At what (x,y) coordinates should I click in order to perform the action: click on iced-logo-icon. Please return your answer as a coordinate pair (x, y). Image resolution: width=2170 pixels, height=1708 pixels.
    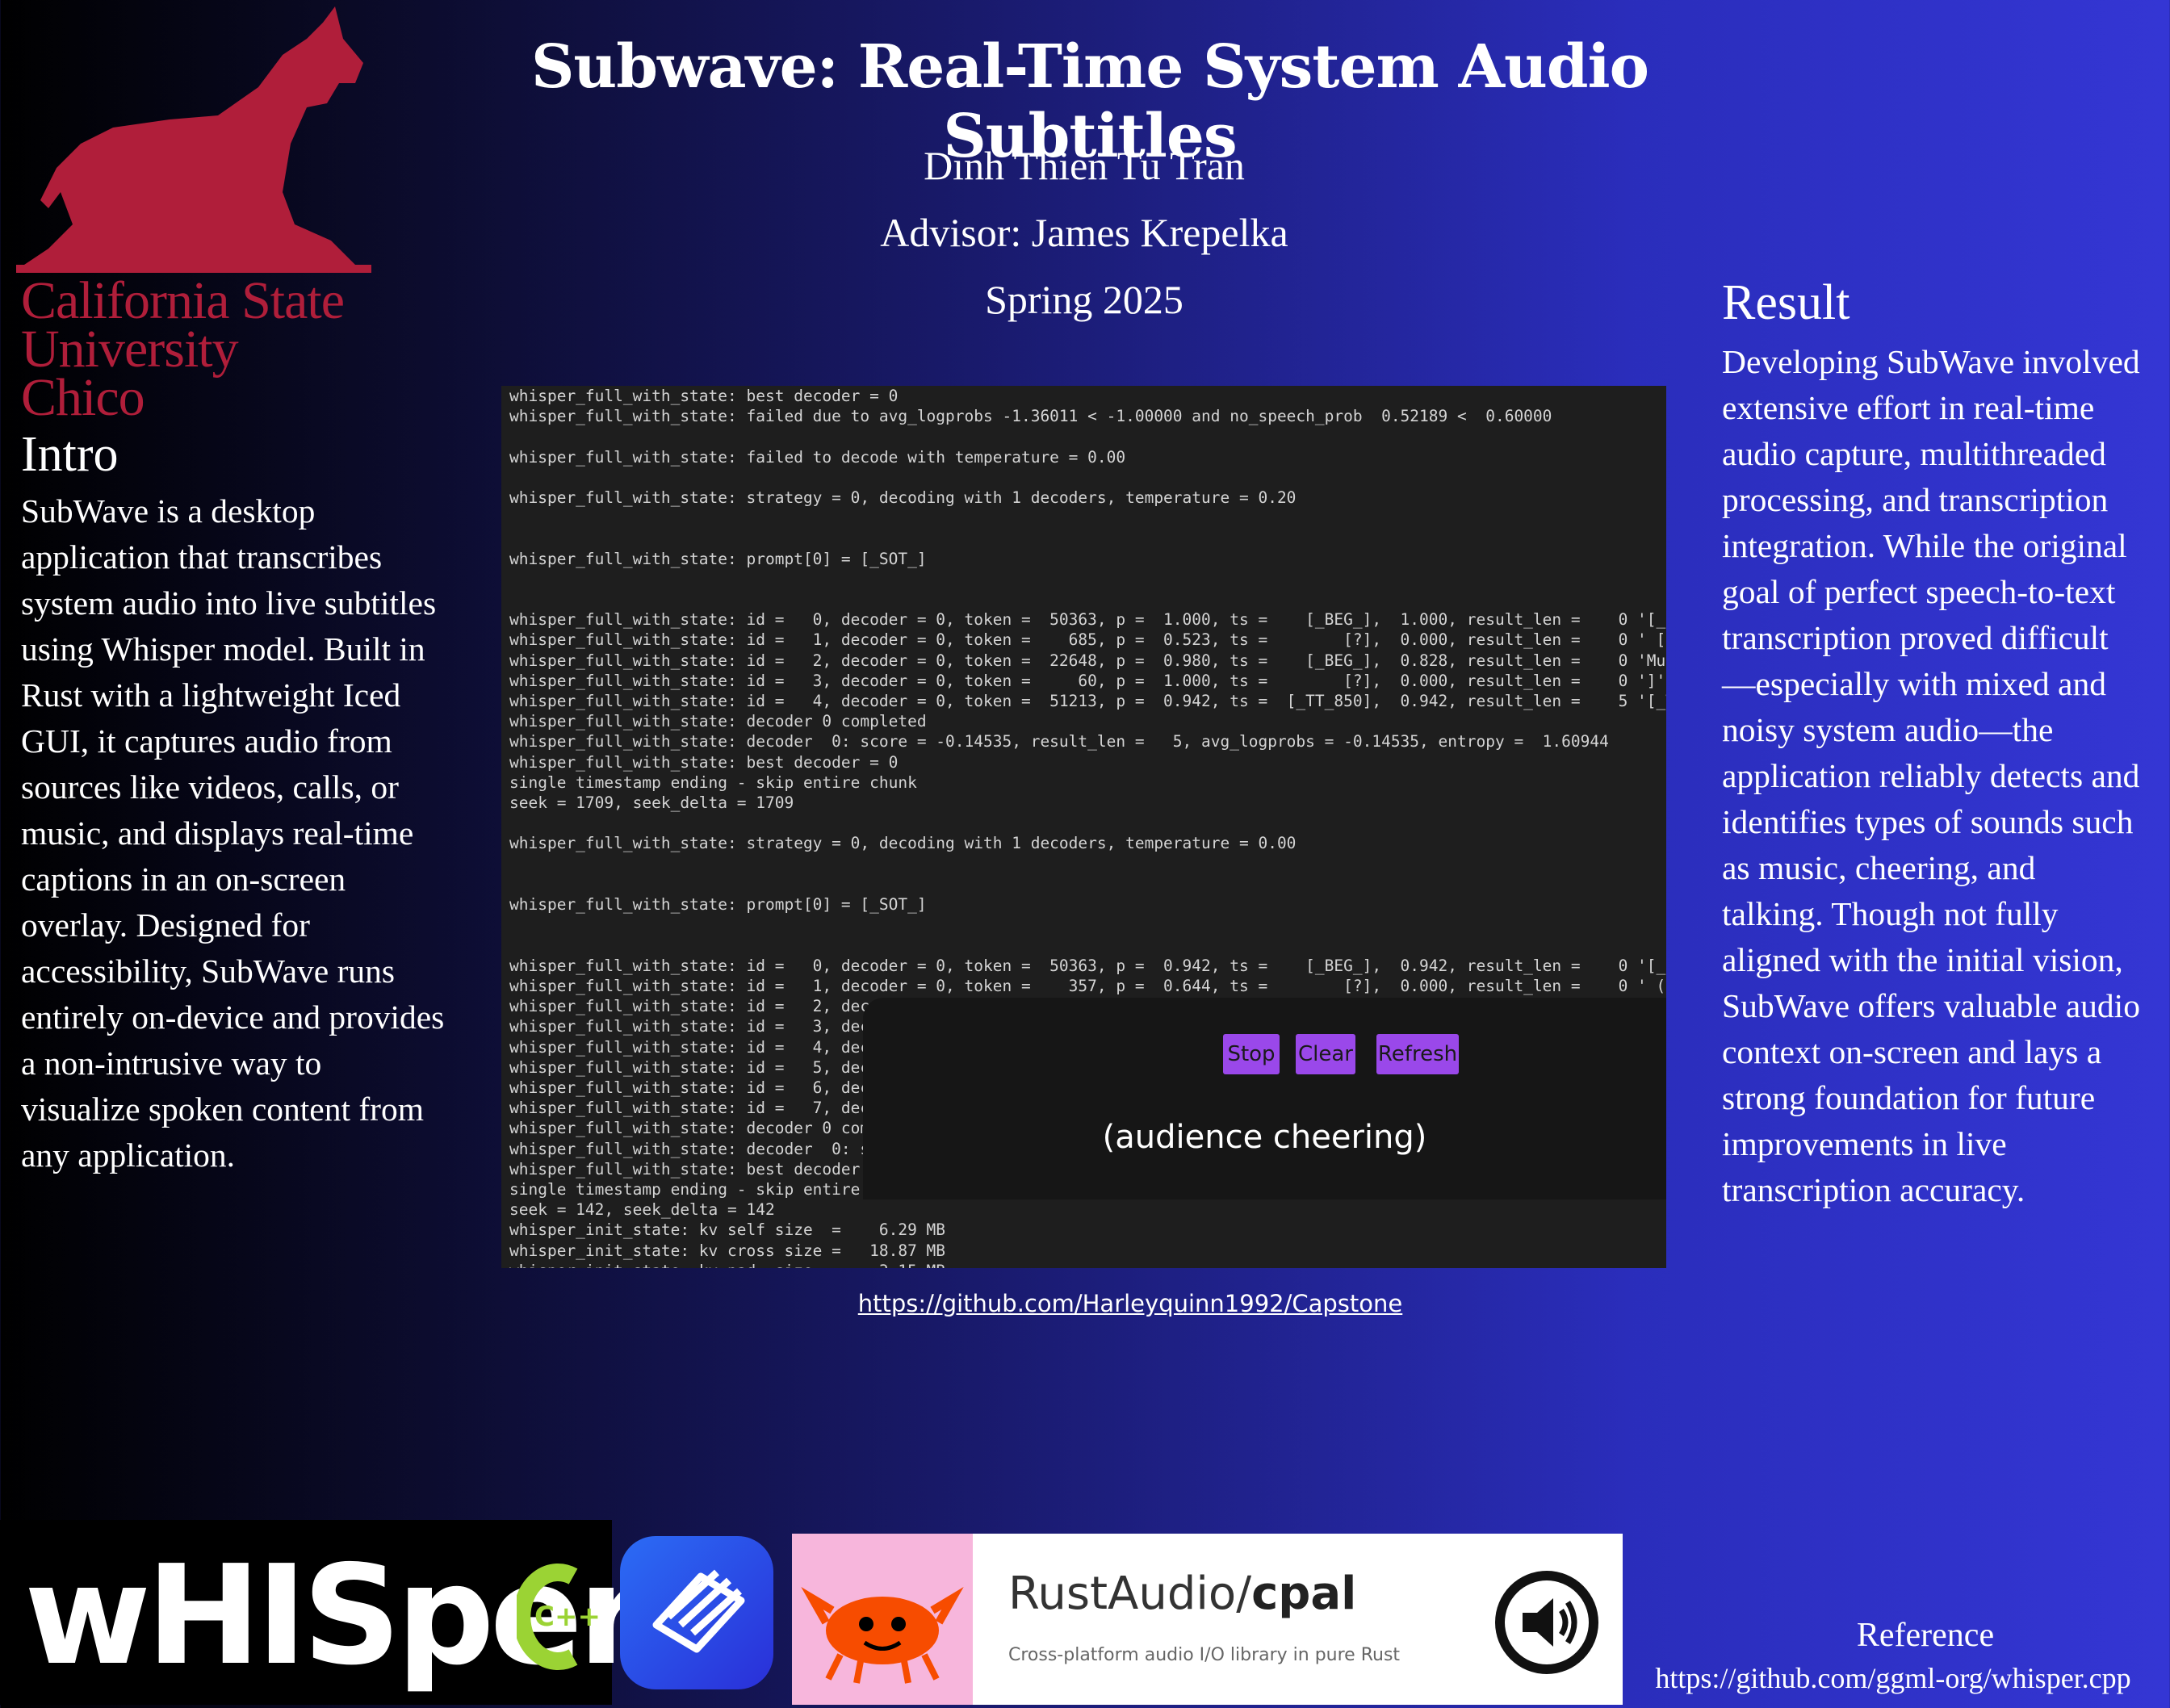
    Looking at the image, I should click on (696, 1612).